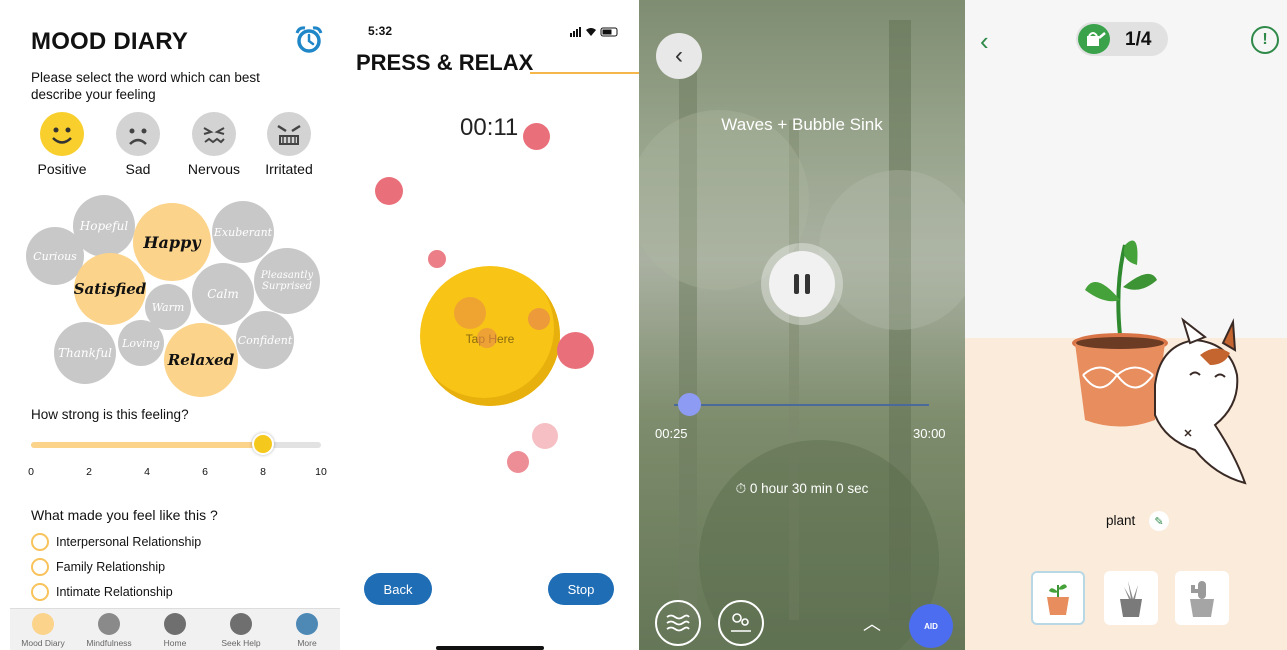 Image resolution: width=1287 pixels, height=650 pixels. I want to click on word-bubble-confident: Confident, so click(265, 340).